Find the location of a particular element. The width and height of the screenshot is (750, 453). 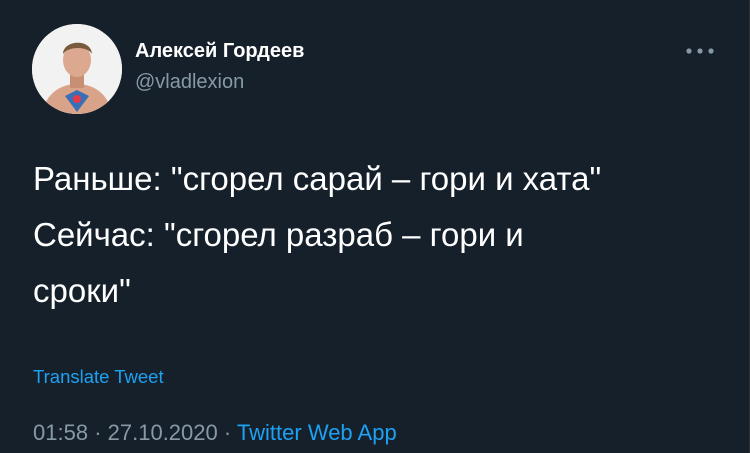

author-handle: @vladlexion is located at coordinates (189, 82).